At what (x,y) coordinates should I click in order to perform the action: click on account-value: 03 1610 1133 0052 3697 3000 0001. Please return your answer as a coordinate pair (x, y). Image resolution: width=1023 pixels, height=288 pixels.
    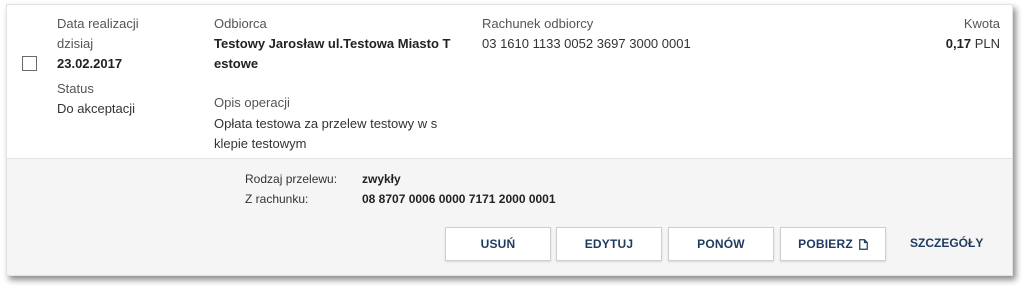
    Looking at the image, I should click on (586, 43).